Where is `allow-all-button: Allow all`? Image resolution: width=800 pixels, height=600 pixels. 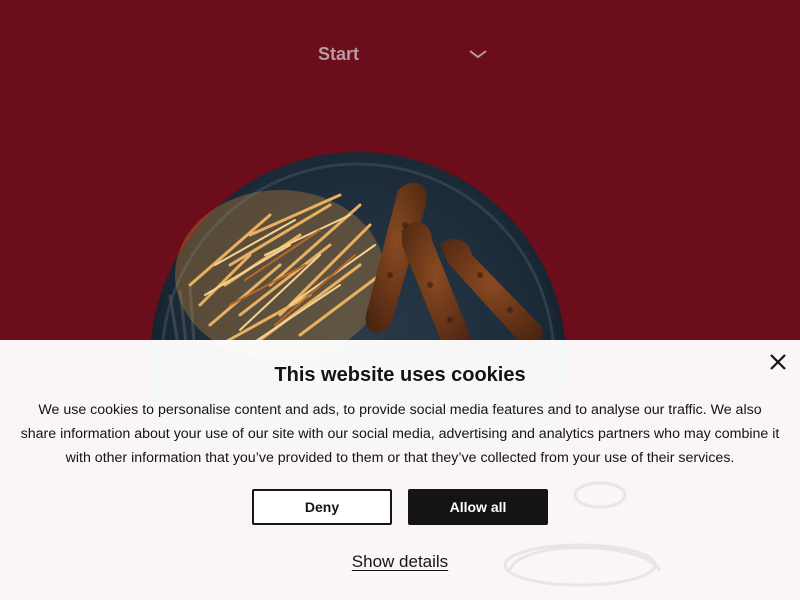 allow-all-button: Allow all is located at coordinates (478, 507).